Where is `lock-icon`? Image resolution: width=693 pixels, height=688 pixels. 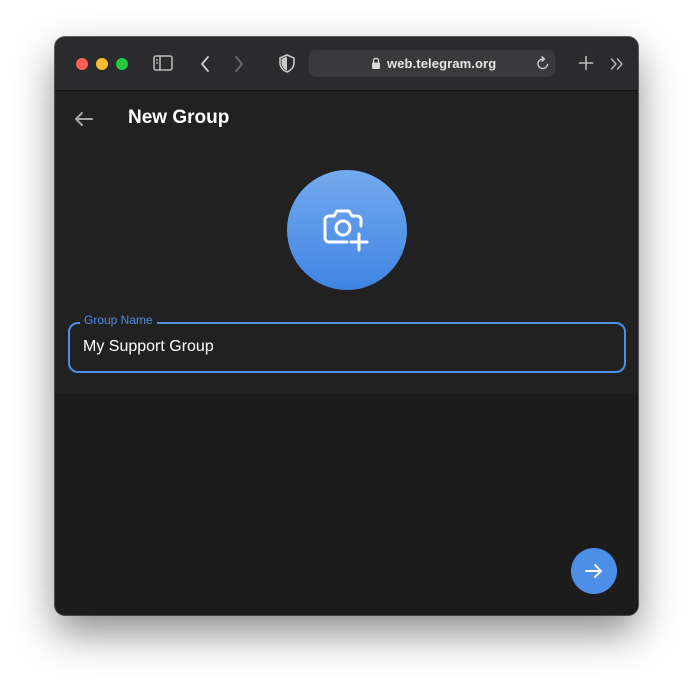 lock-icon is located at coordinates (376, 66).